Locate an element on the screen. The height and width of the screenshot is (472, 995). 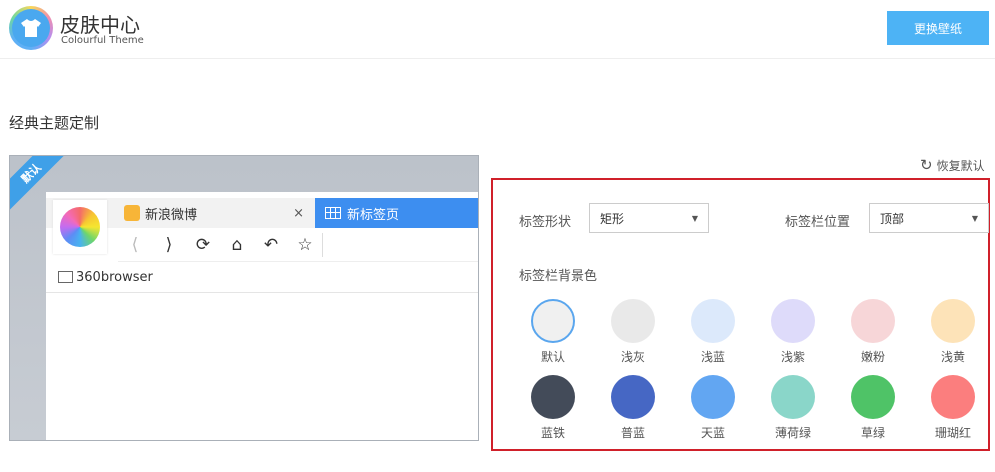
color-swatch: 浅灰 is located at coordinates (633, 332).